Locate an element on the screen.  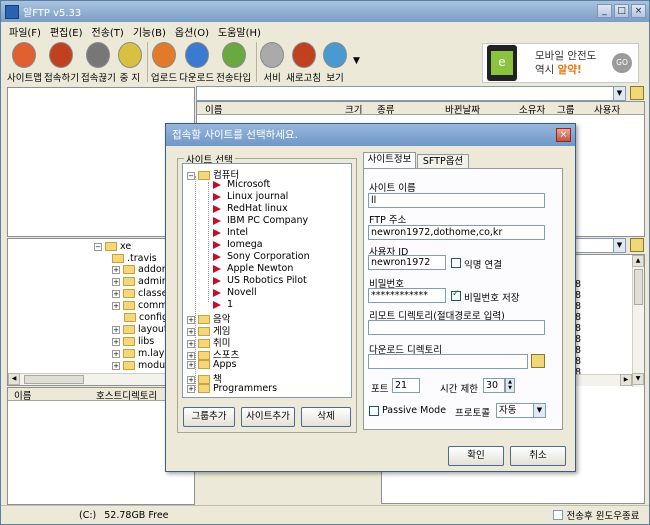
tree-item: + admin is located at coordinates (140, 281).